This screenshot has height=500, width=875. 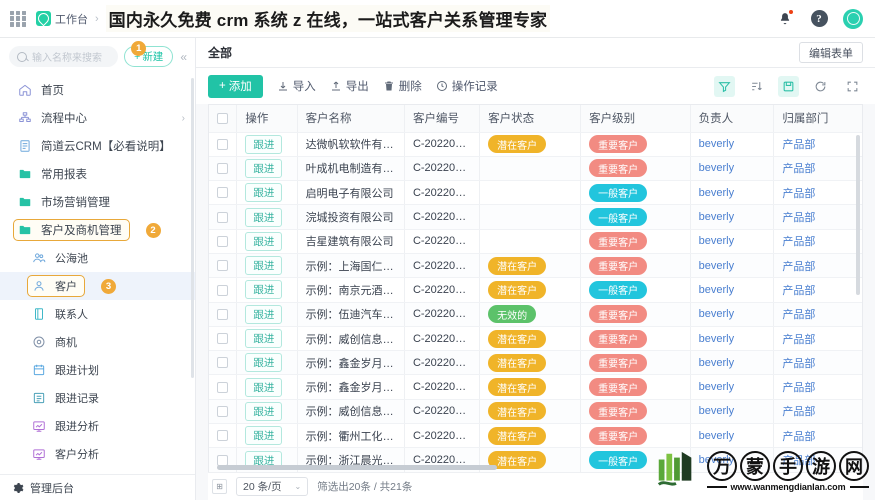 What do you see at coordinates (97, 398) in the screenshot?
I see `sidebar-item-11: 跟进记录` at bounding box center [97, 398].